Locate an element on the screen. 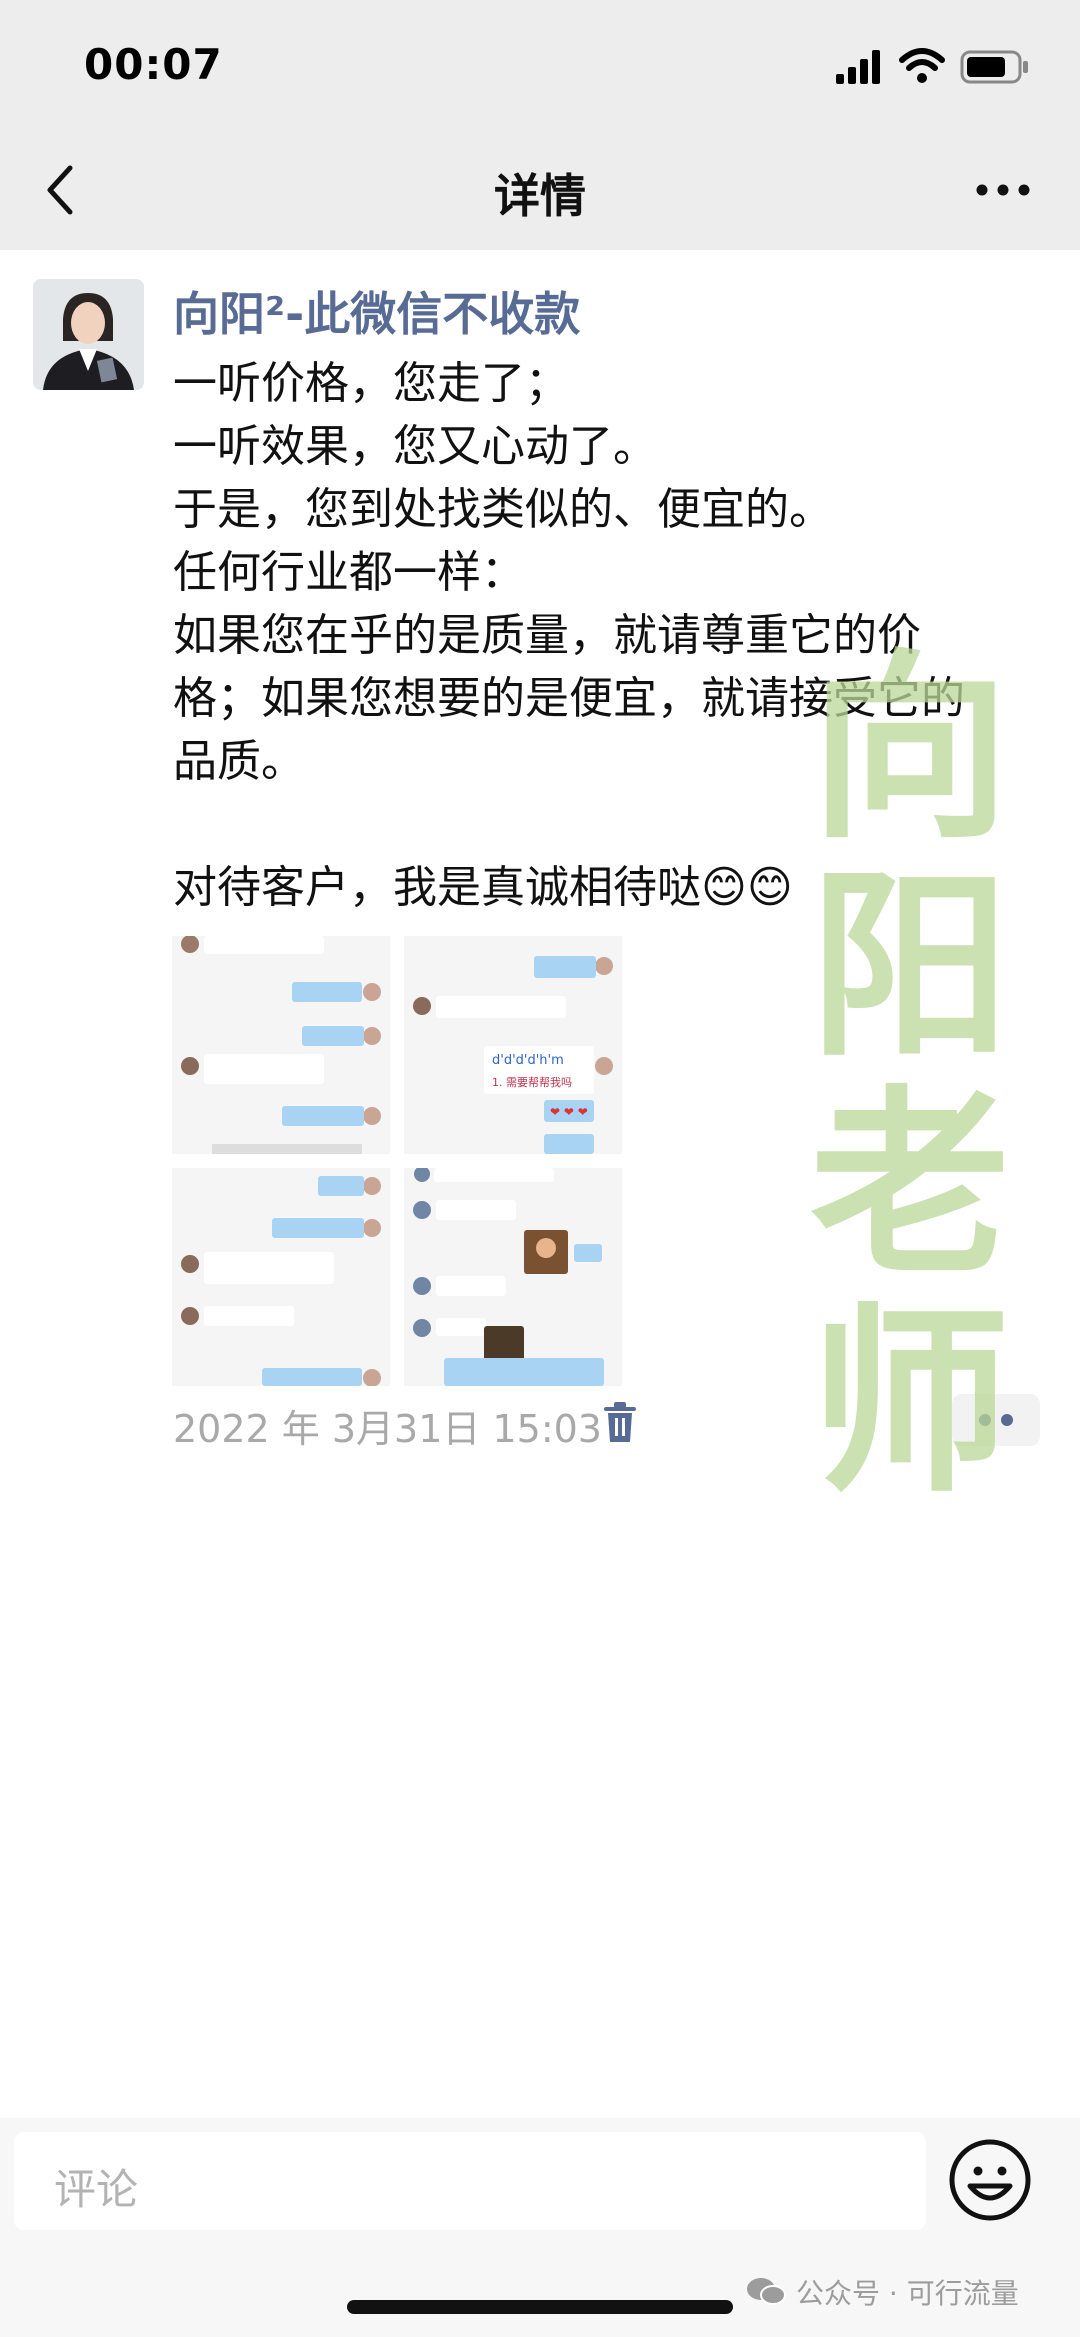 This screenshot has height=2337, width=1080. more-options-icon is located at coordinates (1003, 190).